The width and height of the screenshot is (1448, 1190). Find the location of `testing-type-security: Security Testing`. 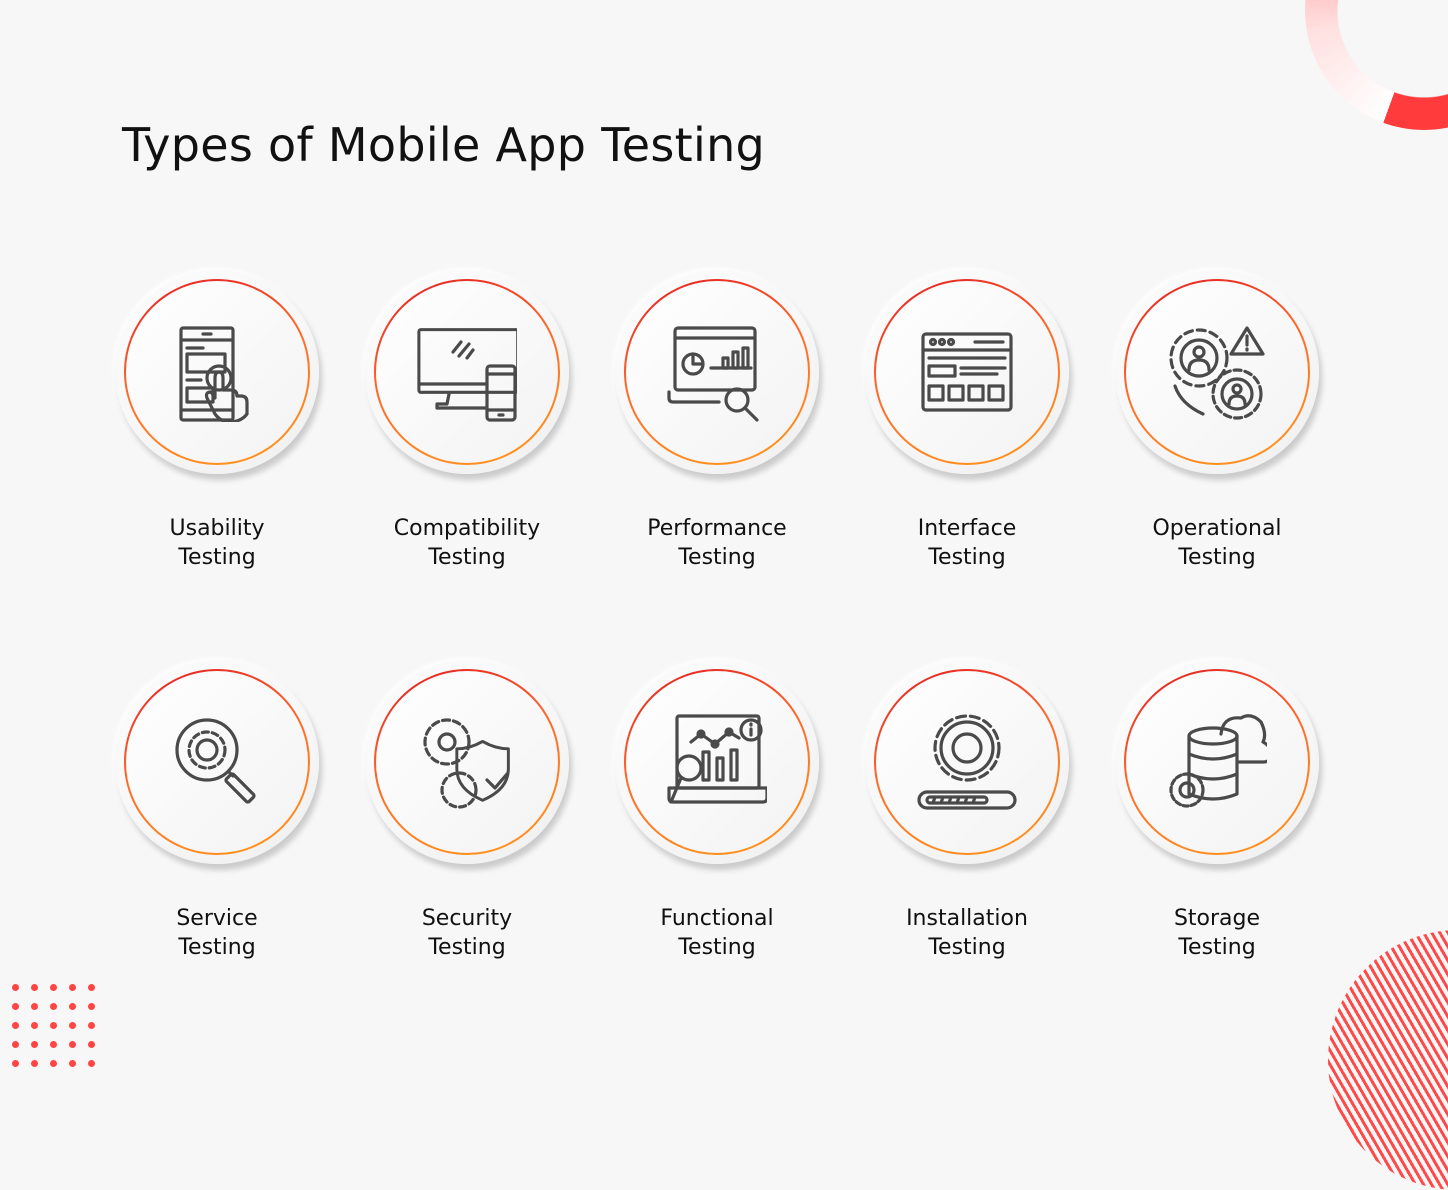

testing-type-security: Security Testing is located at coordinates (467, 811).